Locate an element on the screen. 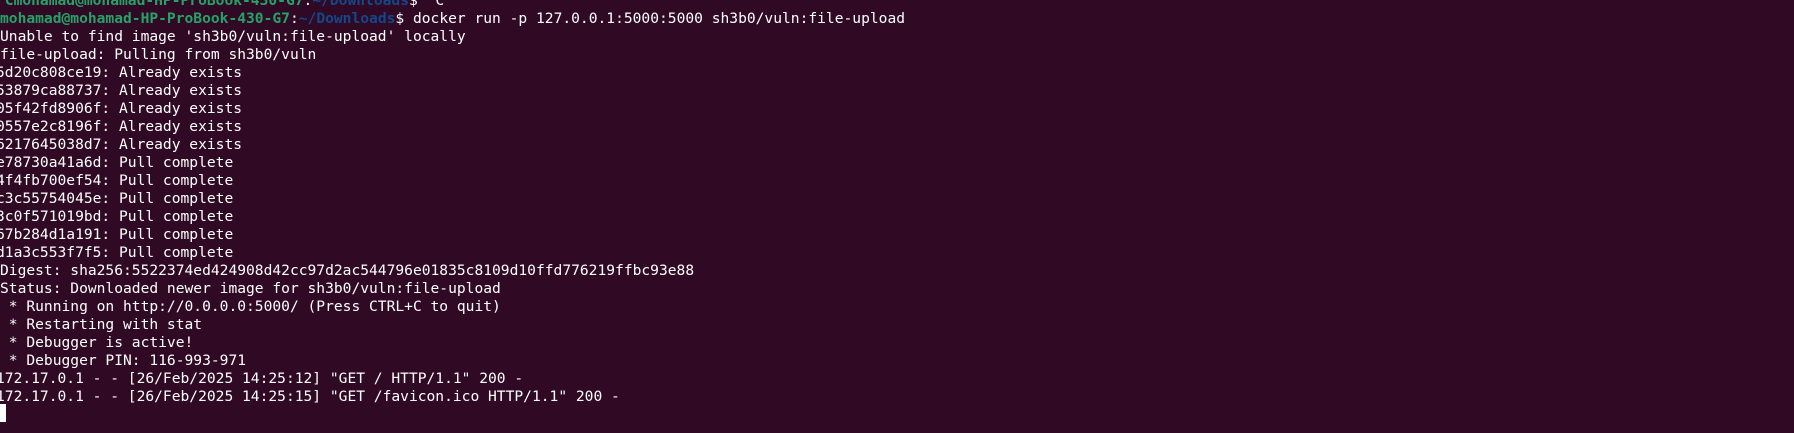 The image size is (1794, 433). output-line: * Debugger is active! is located at coordinates (97, 342).